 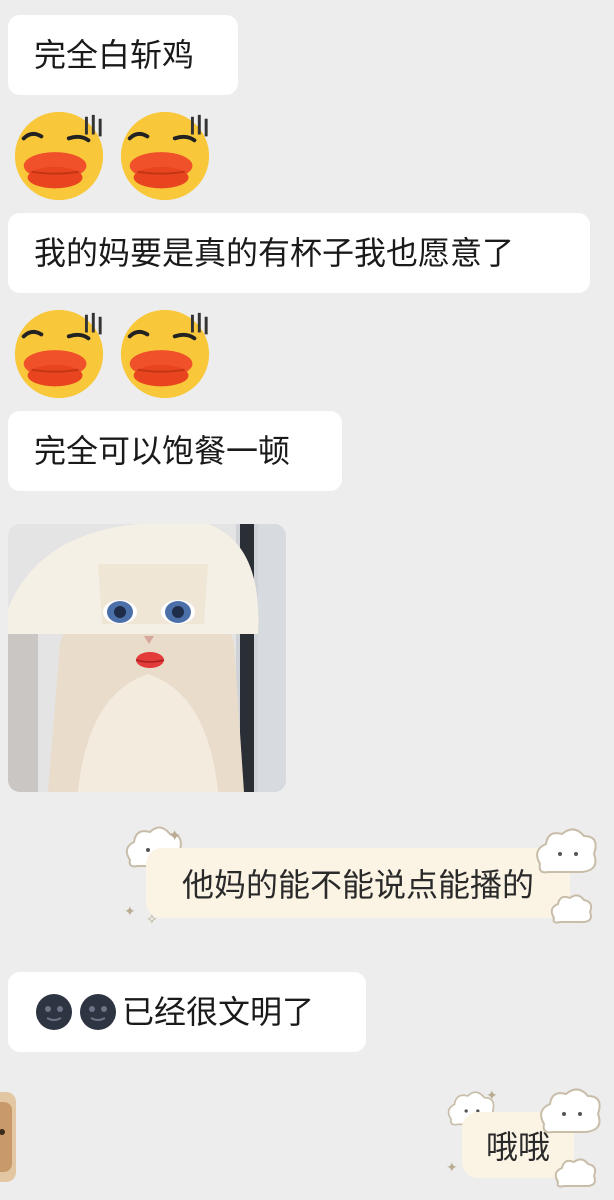 What do you see at coordinates (274, 253) in the screenshot?
I see `message-text: 我的妈要是真的有杯子我也愿意了` at bounding box center [274, 253].